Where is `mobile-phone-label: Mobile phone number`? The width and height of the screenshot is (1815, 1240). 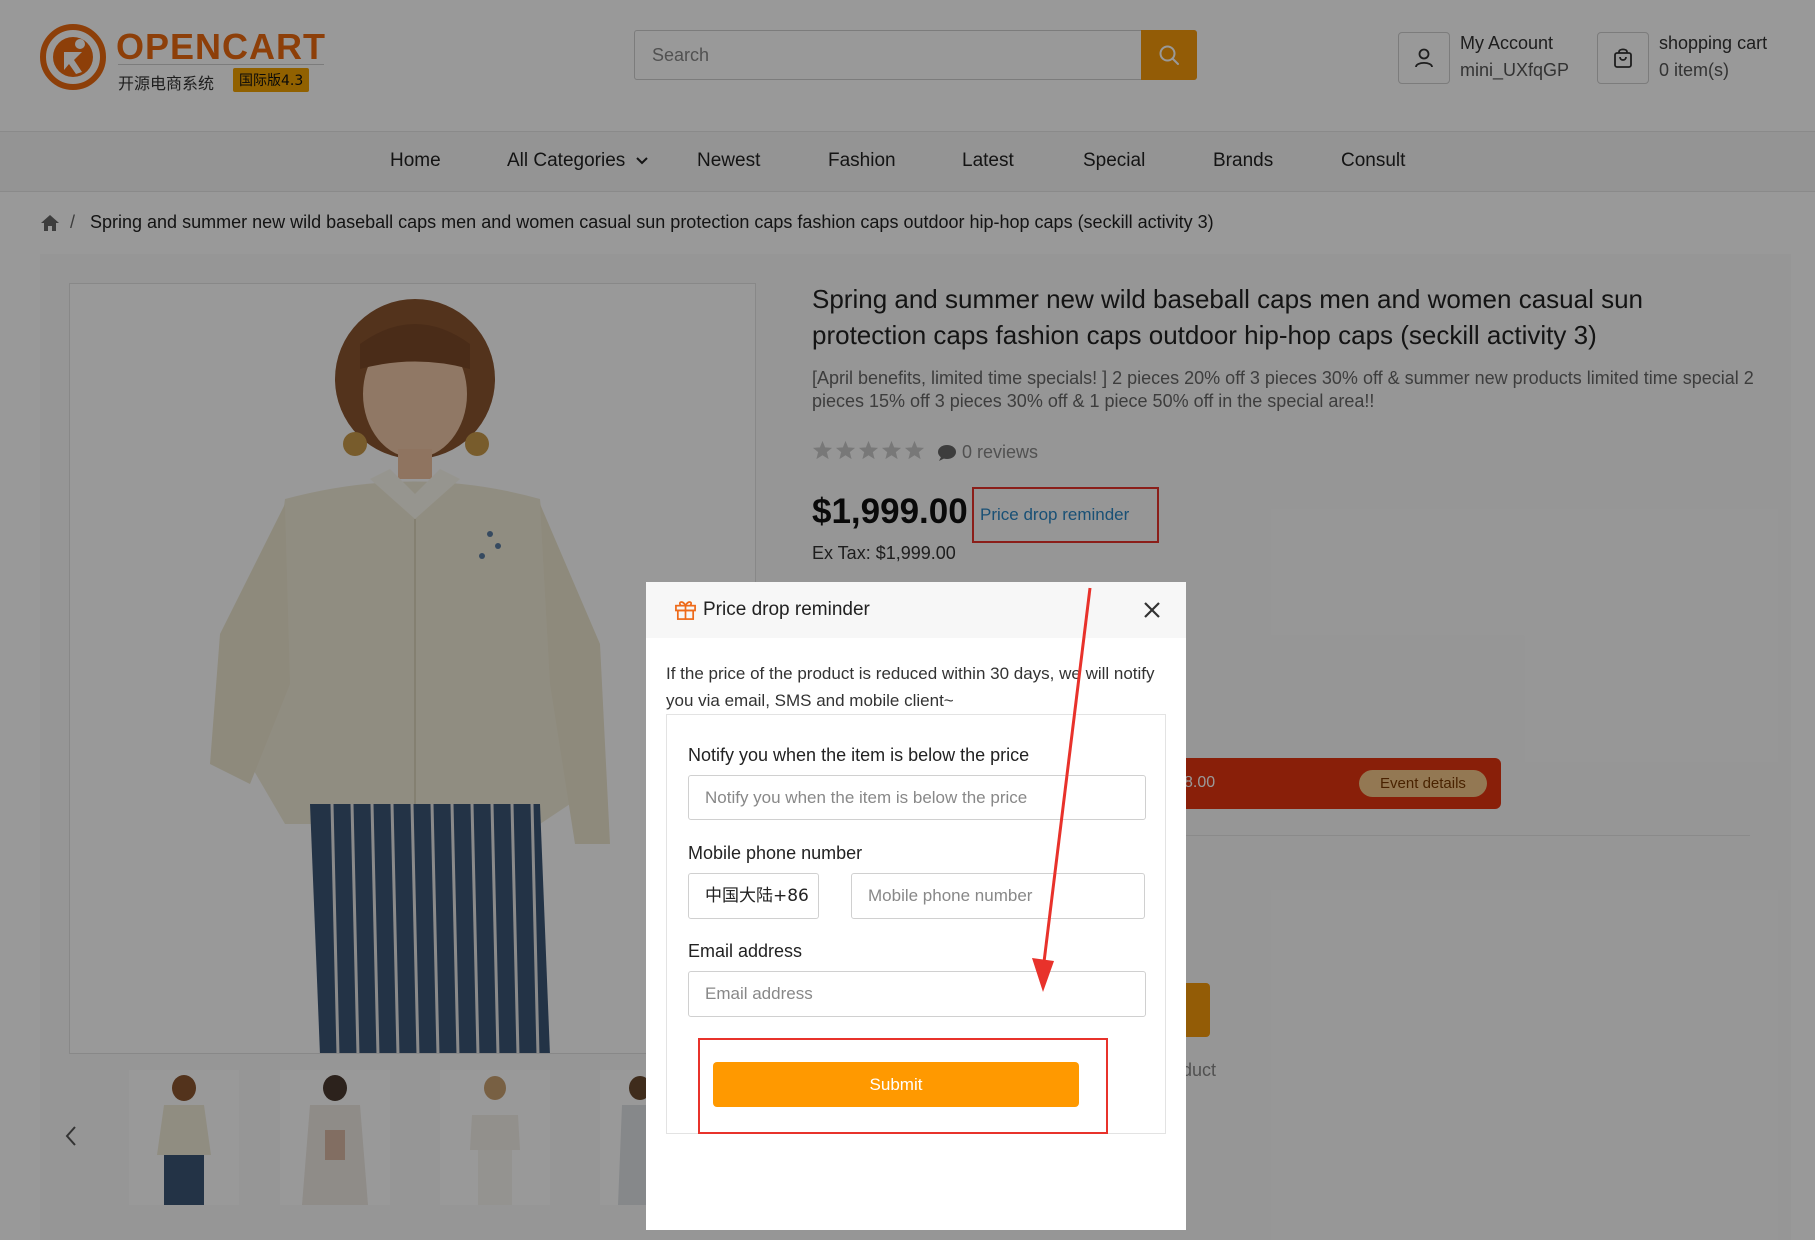 mobile-phone-label: Mobile phone number is located at coordinates (775, 853).